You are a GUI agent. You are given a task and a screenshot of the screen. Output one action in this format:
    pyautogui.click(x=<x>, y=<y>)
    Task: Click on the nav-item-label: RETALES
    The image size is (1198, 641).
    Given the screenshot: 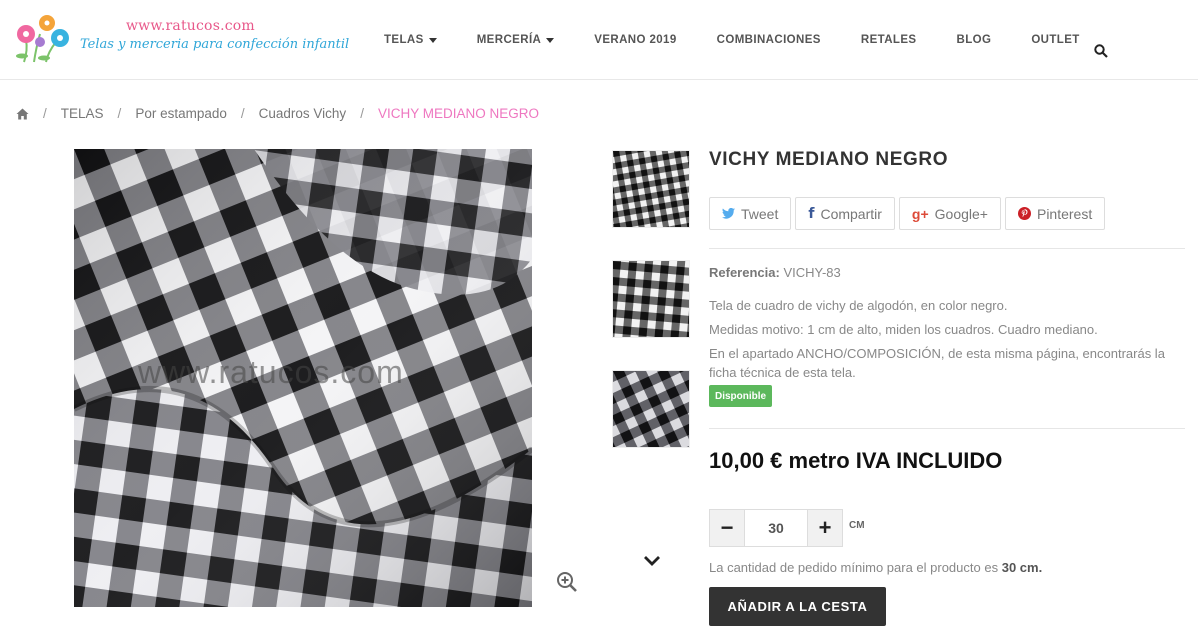 What is the action you would take?
    pyautogui.click(x=888, y=40)
    